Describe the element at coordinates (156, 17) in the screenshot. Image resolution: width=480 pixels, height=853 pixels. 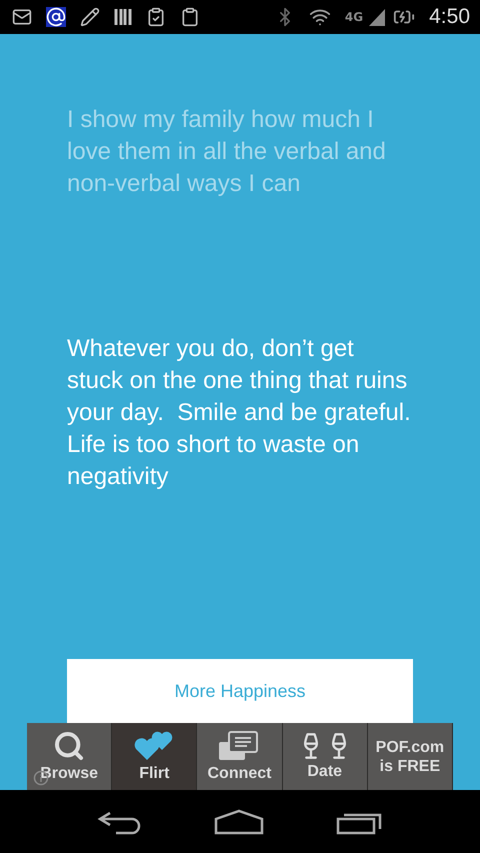
I see `clipboard-check-icon` at that location.